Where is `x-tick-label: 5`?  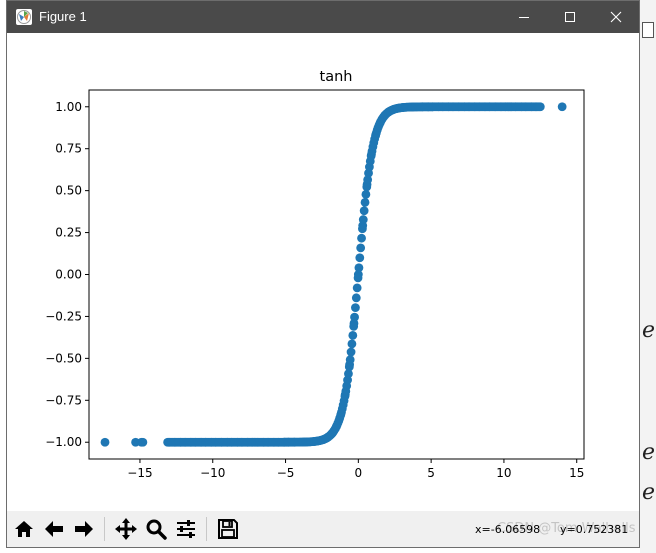
x-tick-label: 5 is located at coordinates (431, 473).